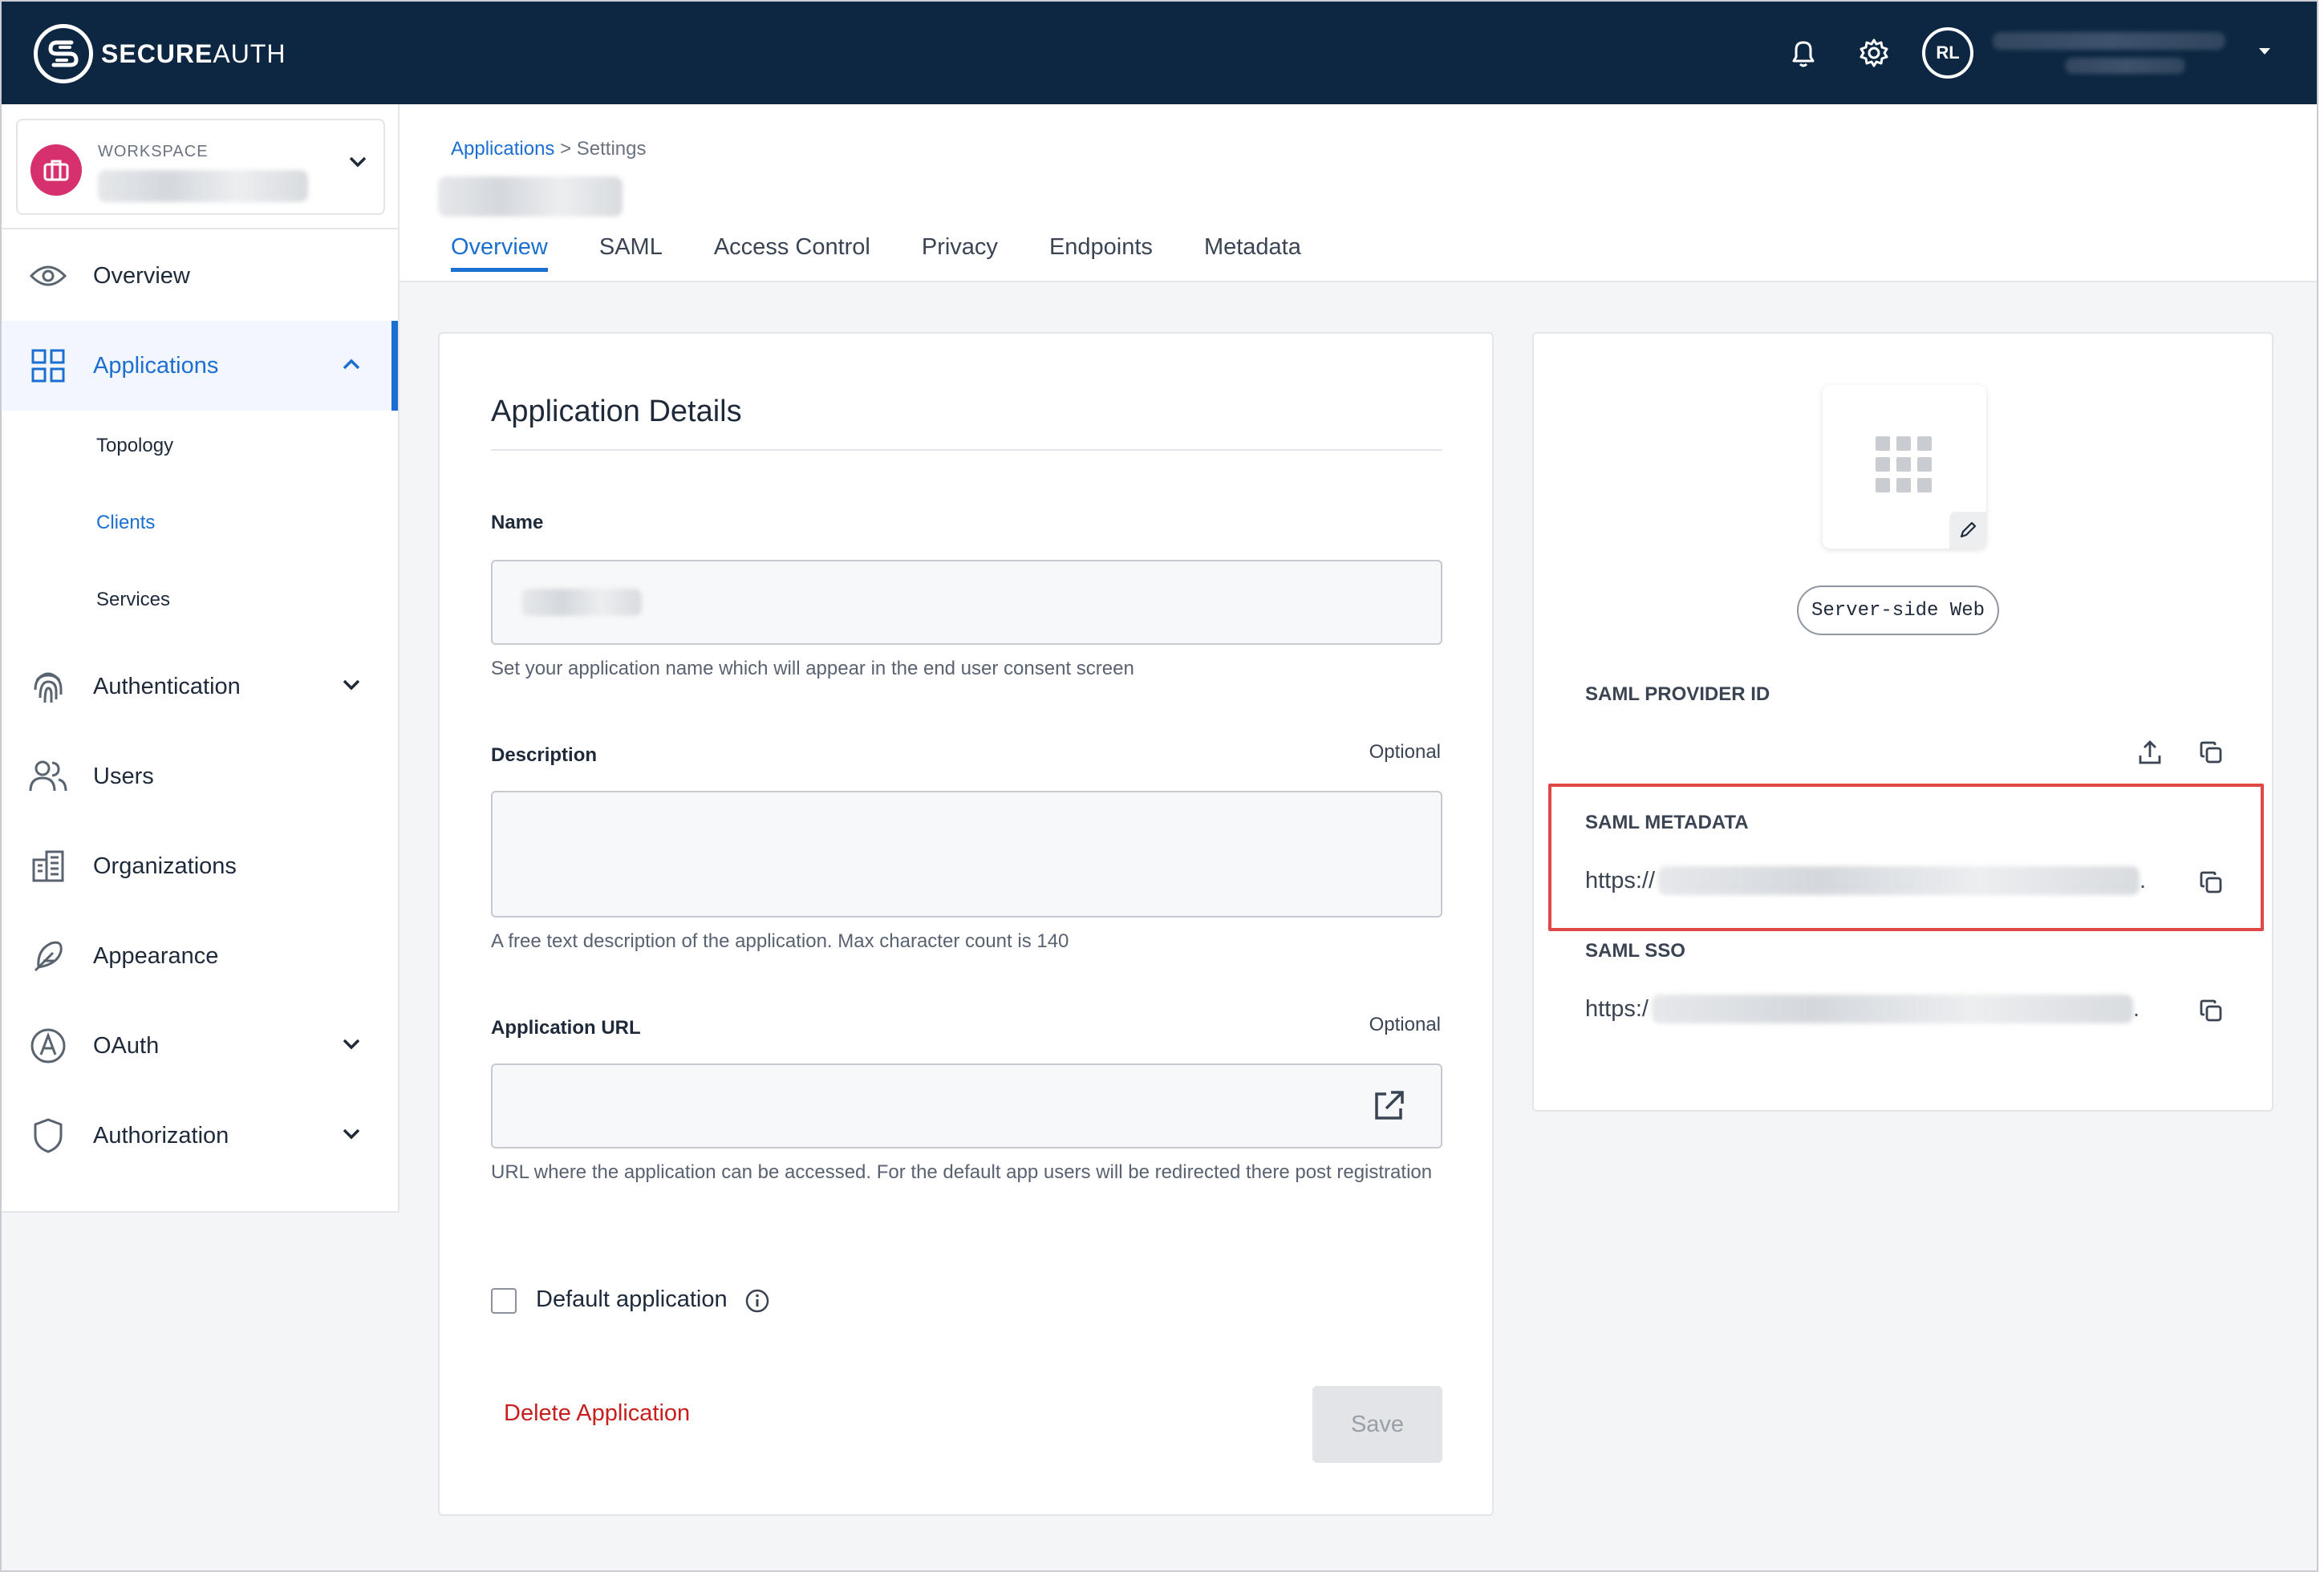  Describe the element at coordinates (63, 53) in the screenshot. I see `secureauth-logo-icon` at that location.